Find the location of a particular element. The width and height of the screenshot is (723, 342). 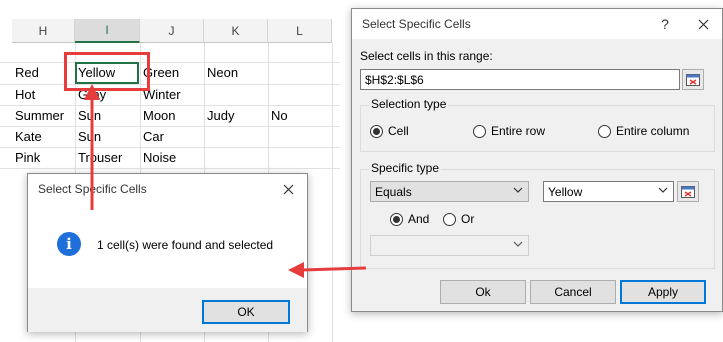

column-header-j: J is located at coordinates (172, 31).